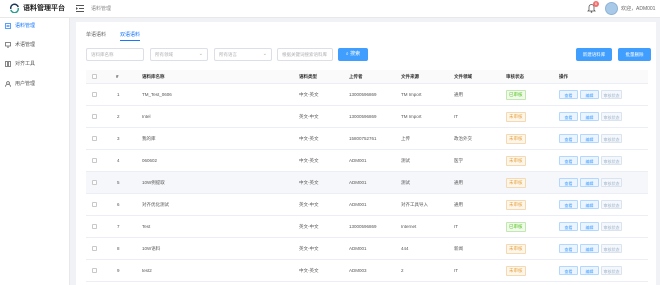  What do you see at coordinates (44, 8) in the screenshot?
I see `app-title: 语料管理平台` at bounding box center [44, 8].